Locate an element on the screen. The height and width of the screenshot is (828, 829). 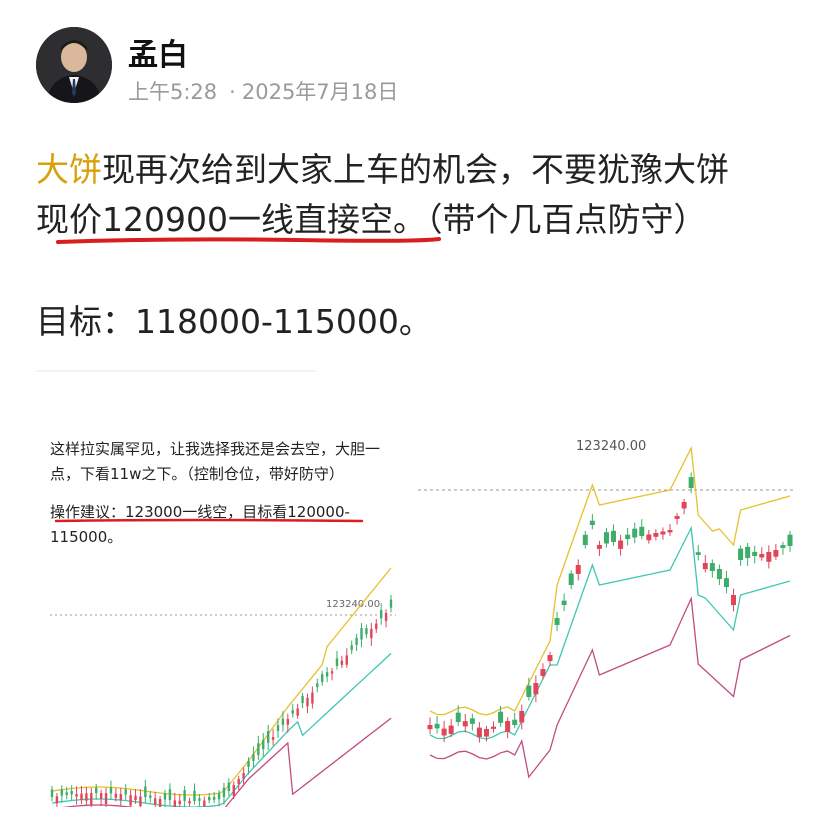
post-target: 目标：118000-115000。 is located at coordinates (234, 321).